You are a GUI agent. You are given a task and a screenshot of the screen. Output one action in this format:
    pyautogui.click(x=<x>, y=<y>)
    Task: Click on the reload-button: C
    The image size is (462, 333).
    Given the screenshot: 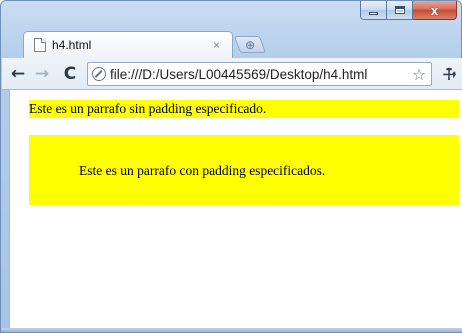 What is the action you would take?
    pyautogui.click(x=70, y=74)
    